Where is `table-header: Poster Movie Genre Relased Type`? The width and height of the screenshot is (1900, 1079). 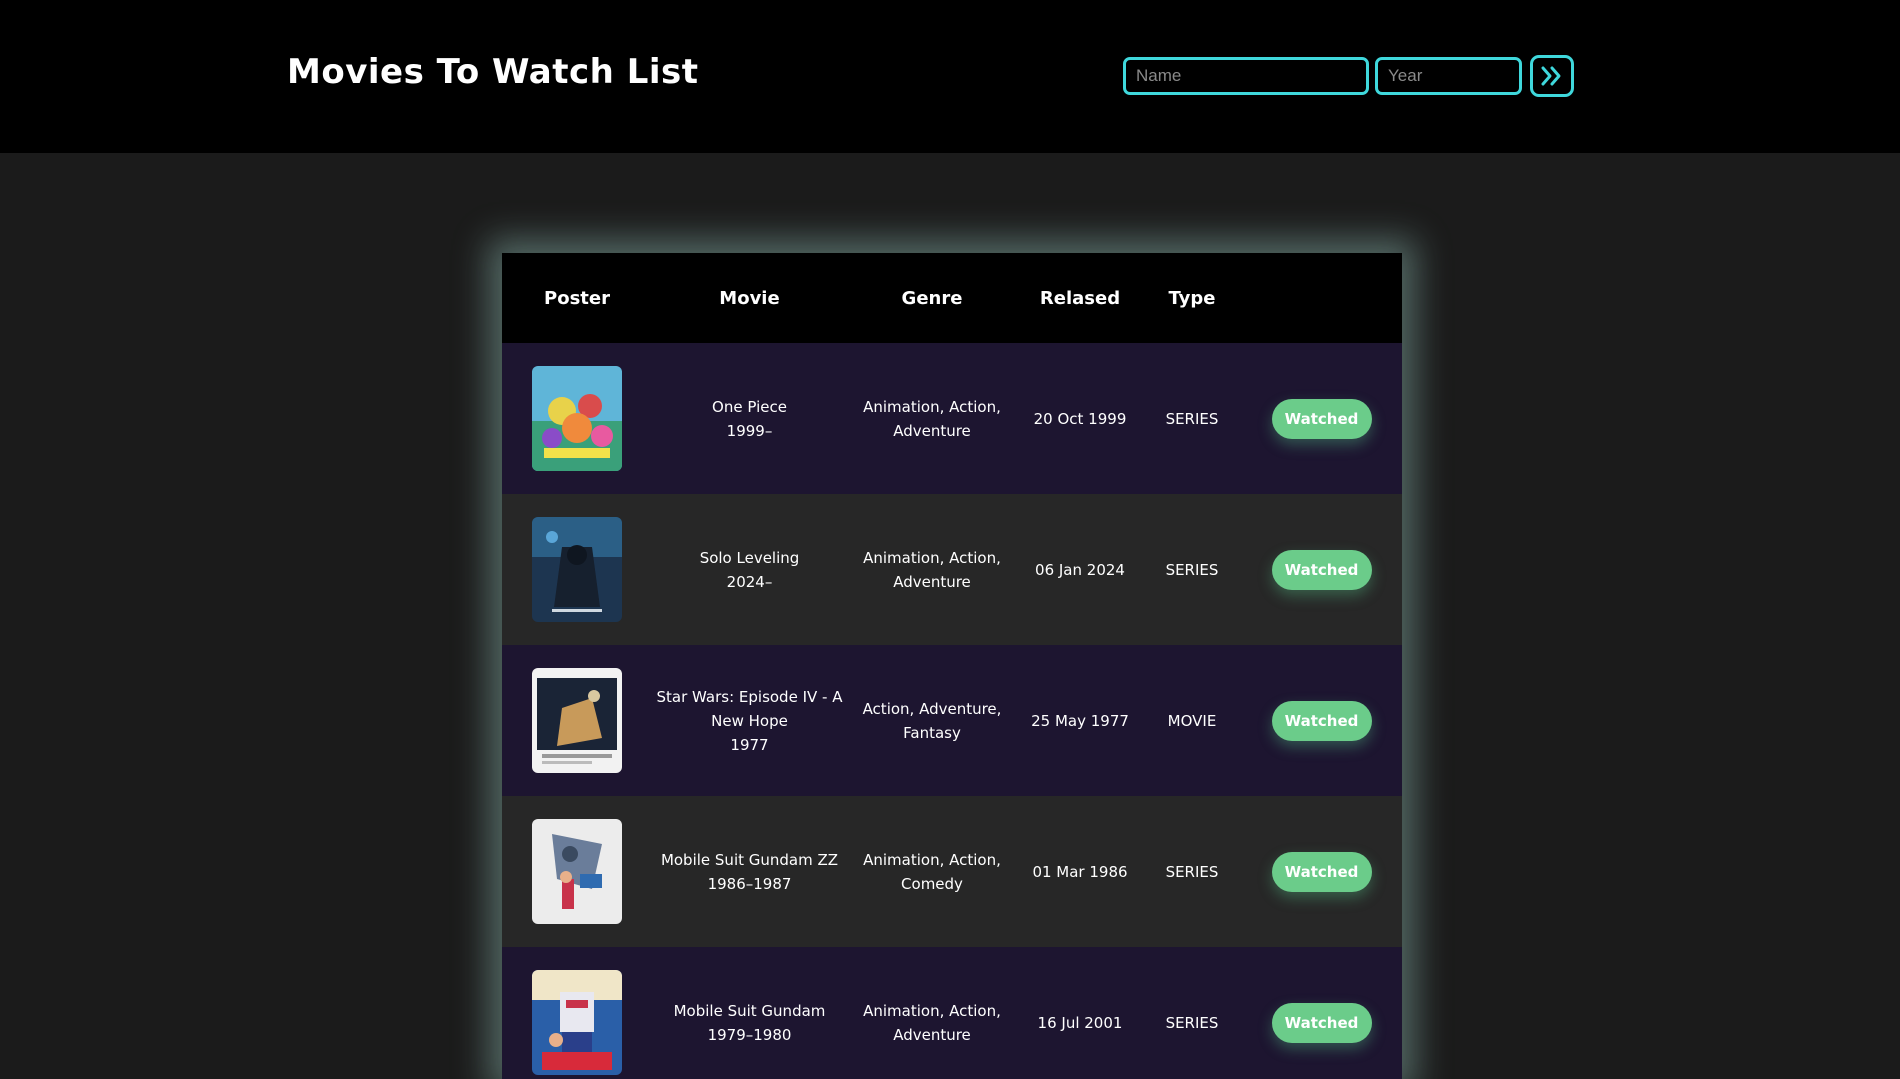
table-header: Poster Movie Genre Relased Type is located at coordinates (952, 298).